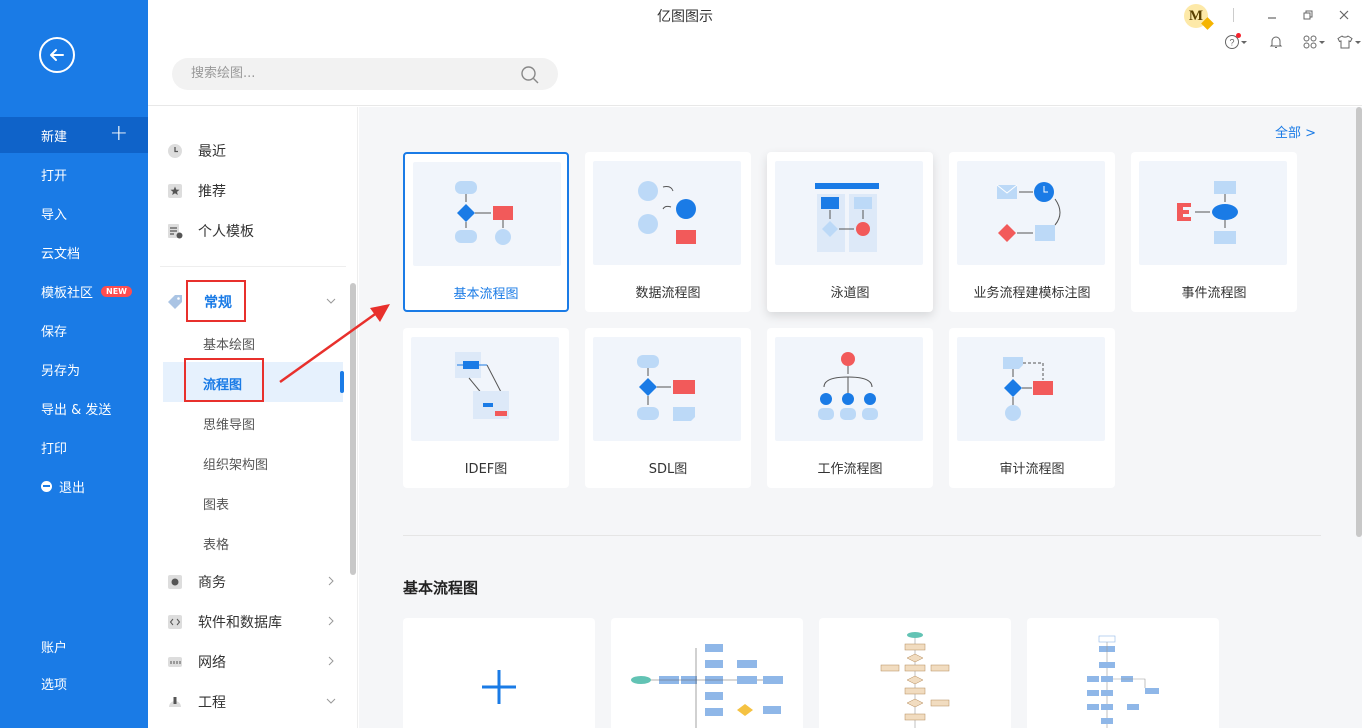 The width and height of the screenshot is (1362, 728). What do you see at coordinates (486, 408) in the screenshot?
I see `template-card-idef: IDEF图` at bounding box center [486, 408].